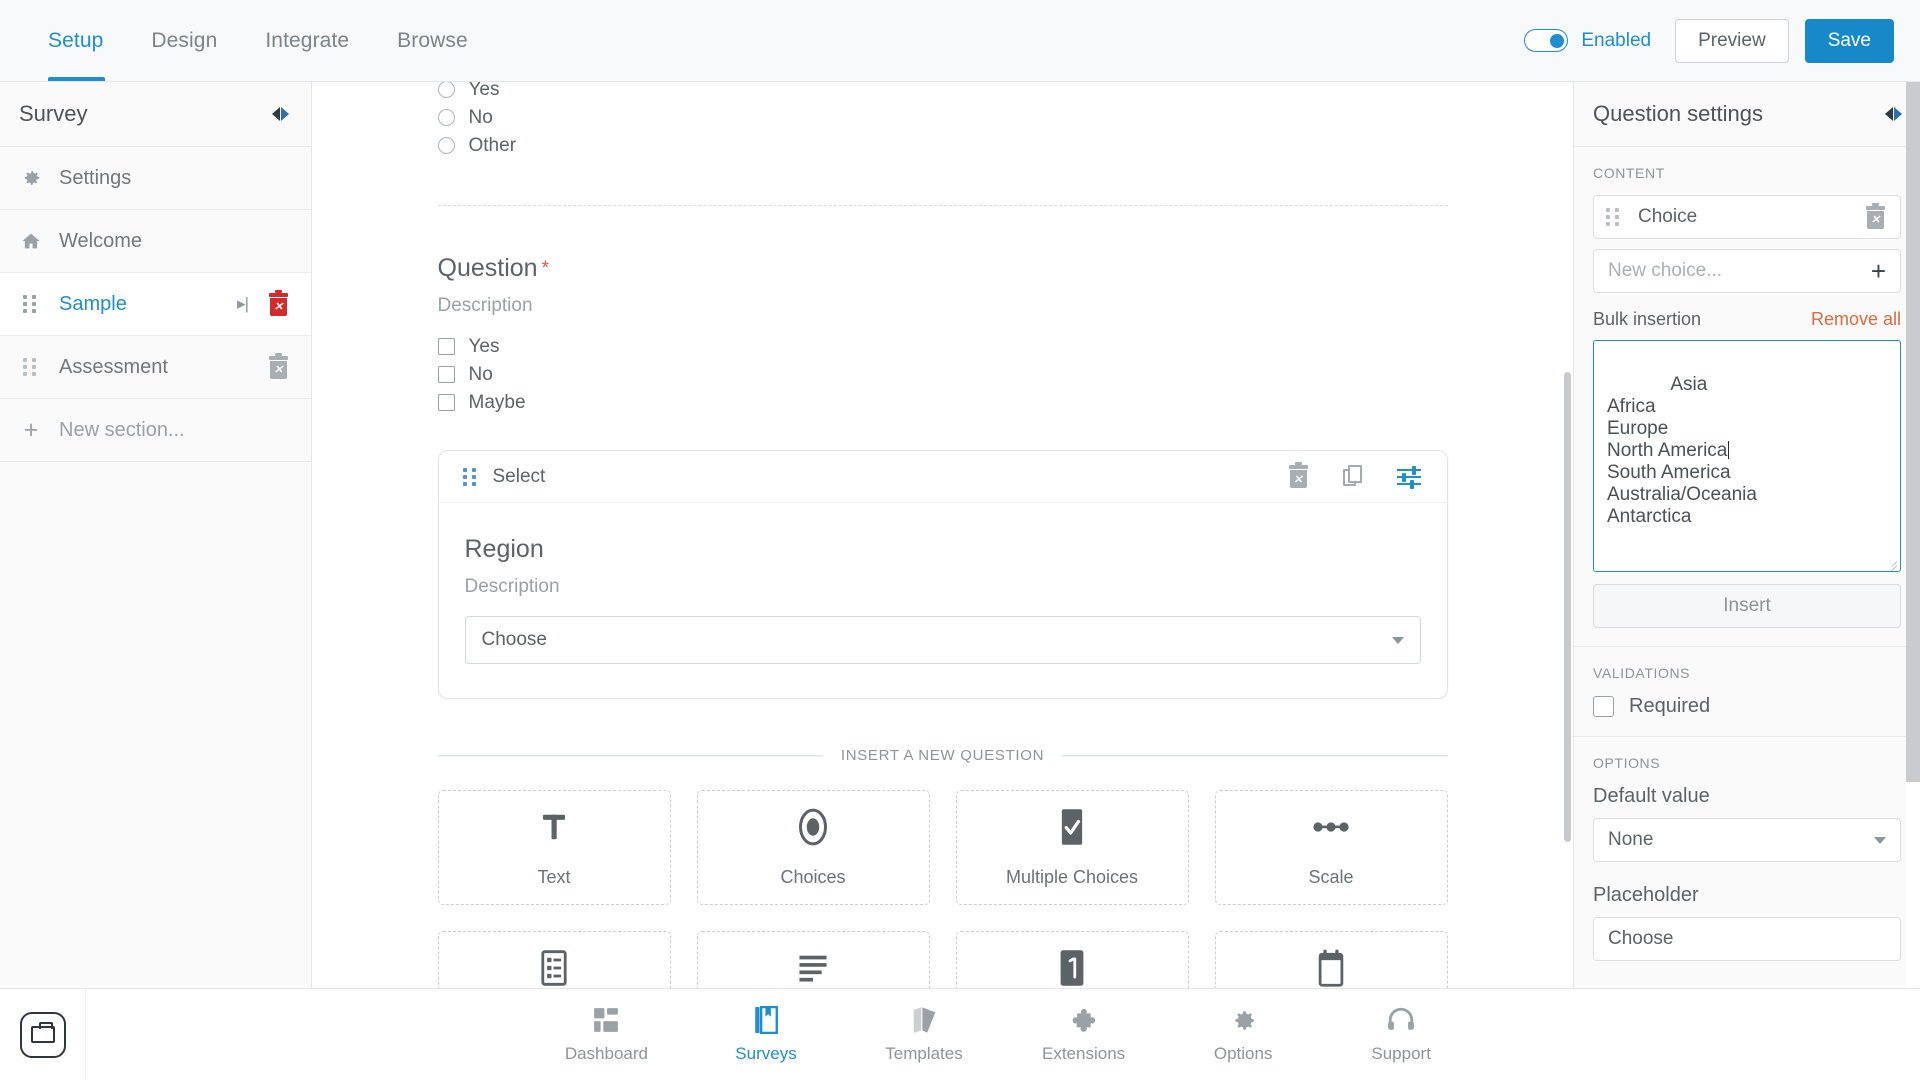  What do you see at coordinates (943, 549) in the screenshot?
I see `selected-question-title: Region` at bounding box center [943, 549].